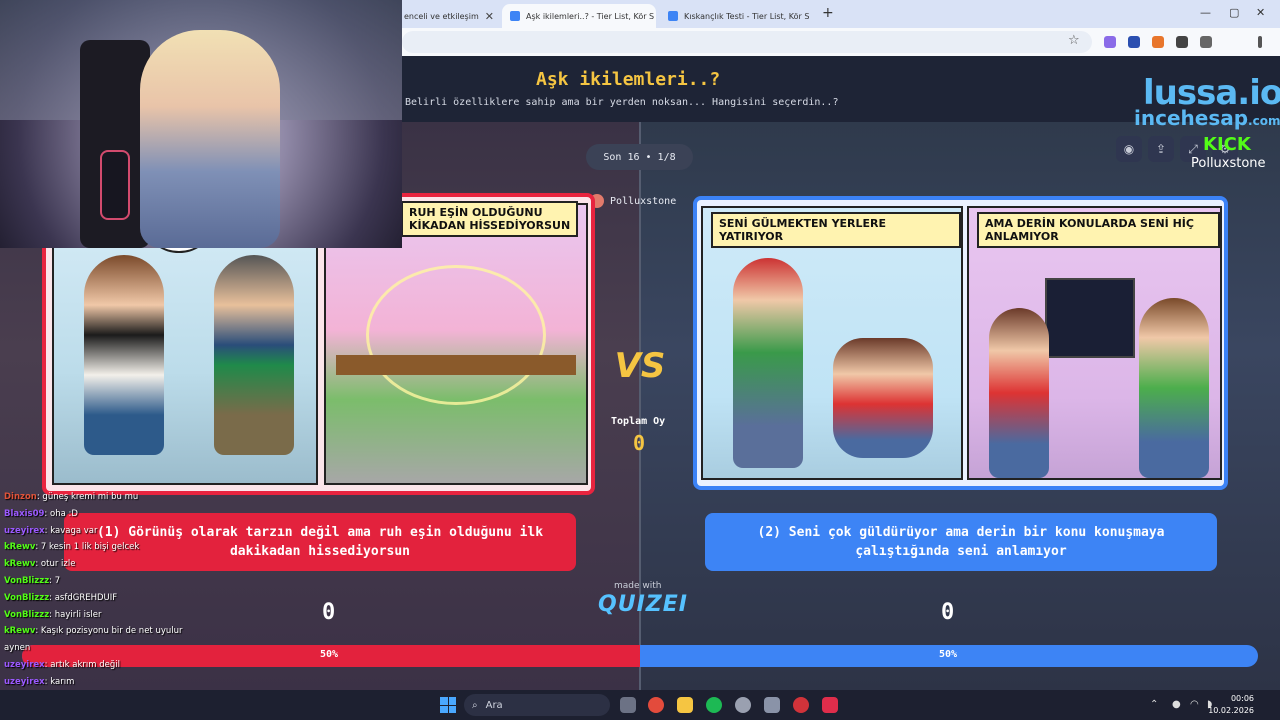  I want to click on chat-text: : kavaga var, so click(71, 530).